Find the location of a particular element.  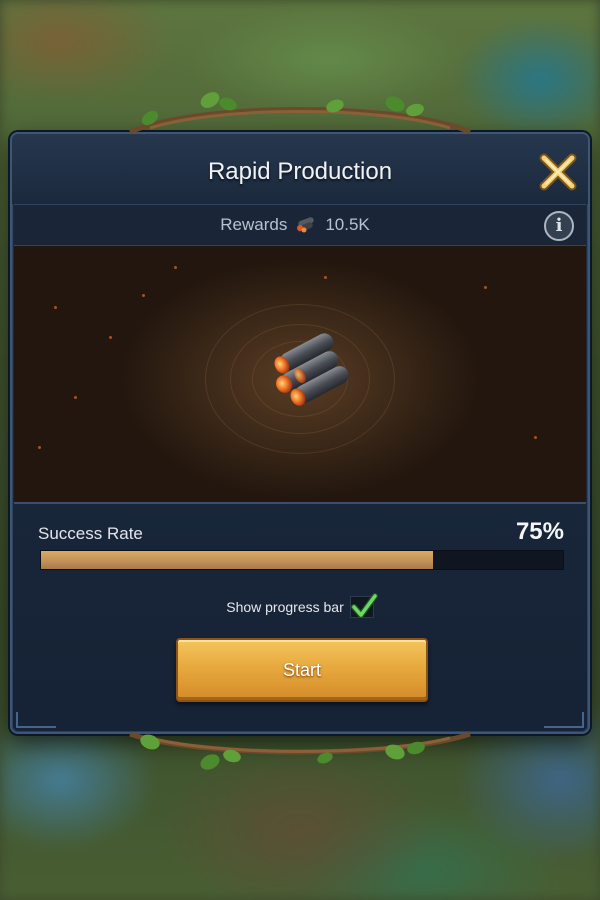

frame-corner-bottom-right is located at coordinates (564, 720).